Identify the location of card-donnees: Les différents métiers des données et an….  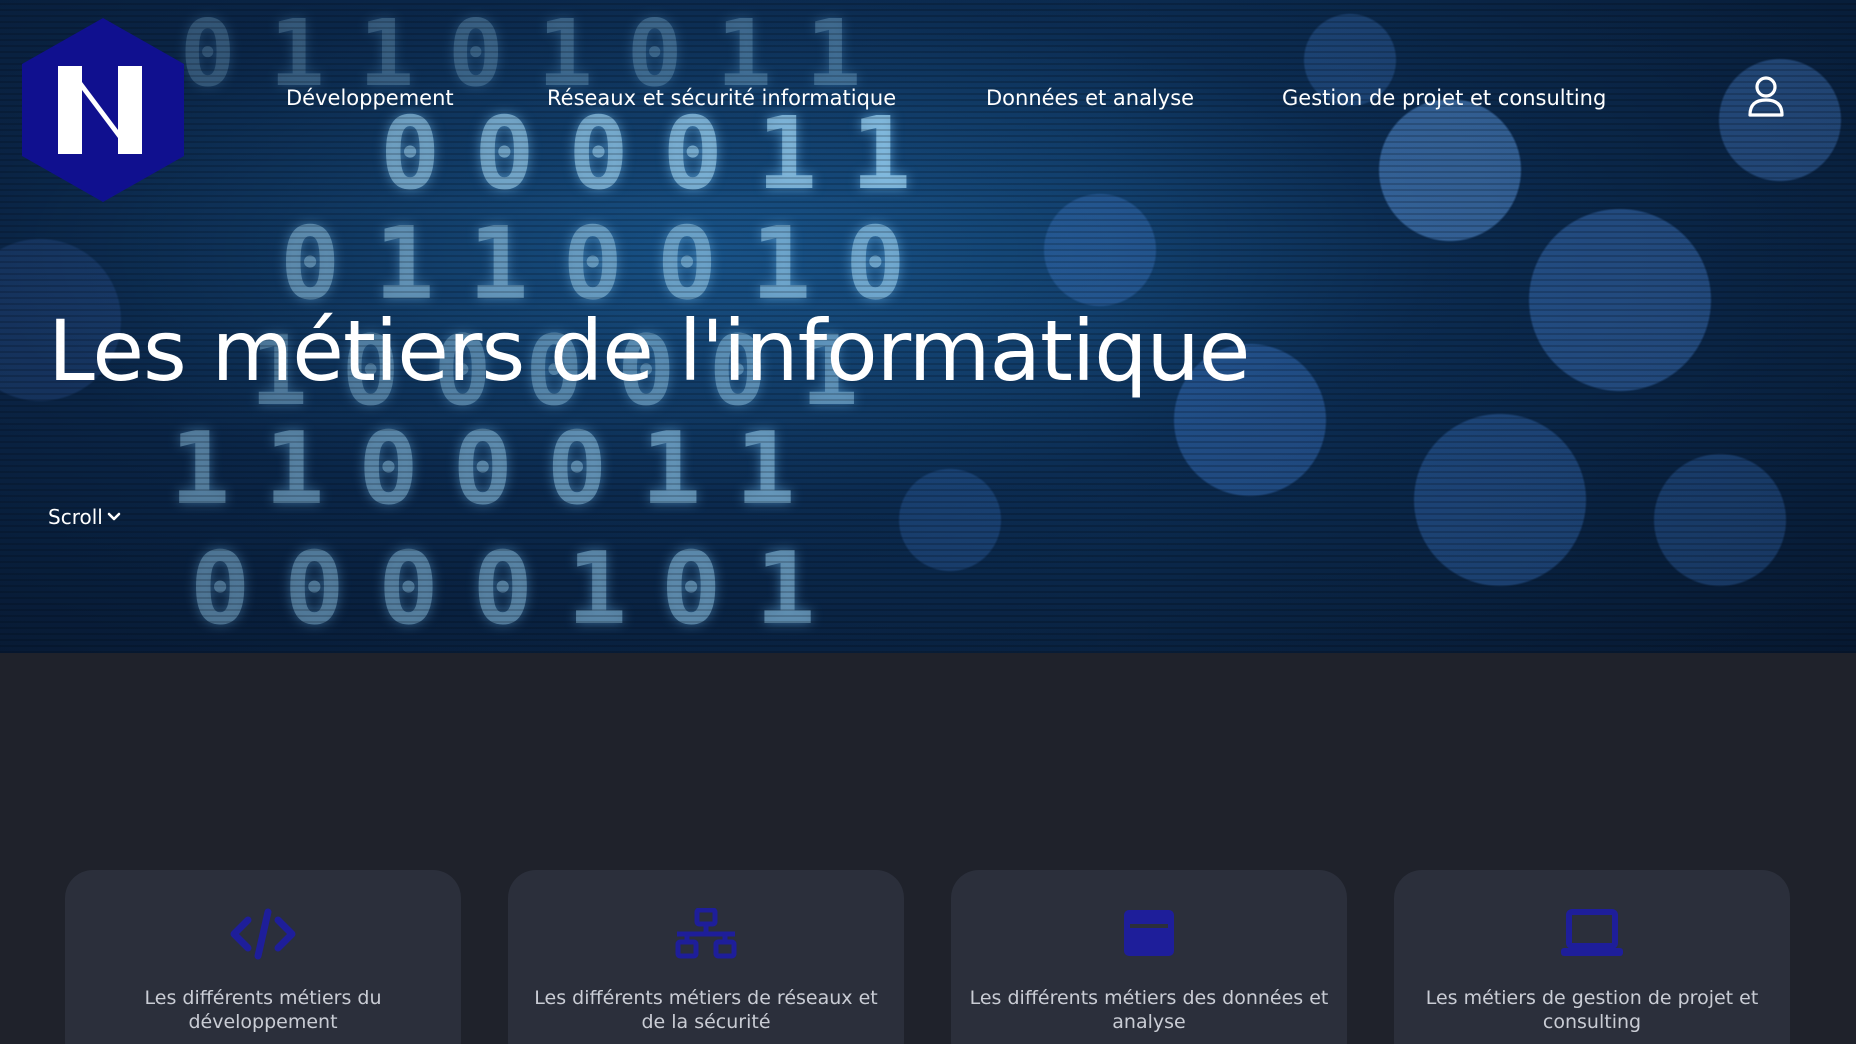
(1149, 957).